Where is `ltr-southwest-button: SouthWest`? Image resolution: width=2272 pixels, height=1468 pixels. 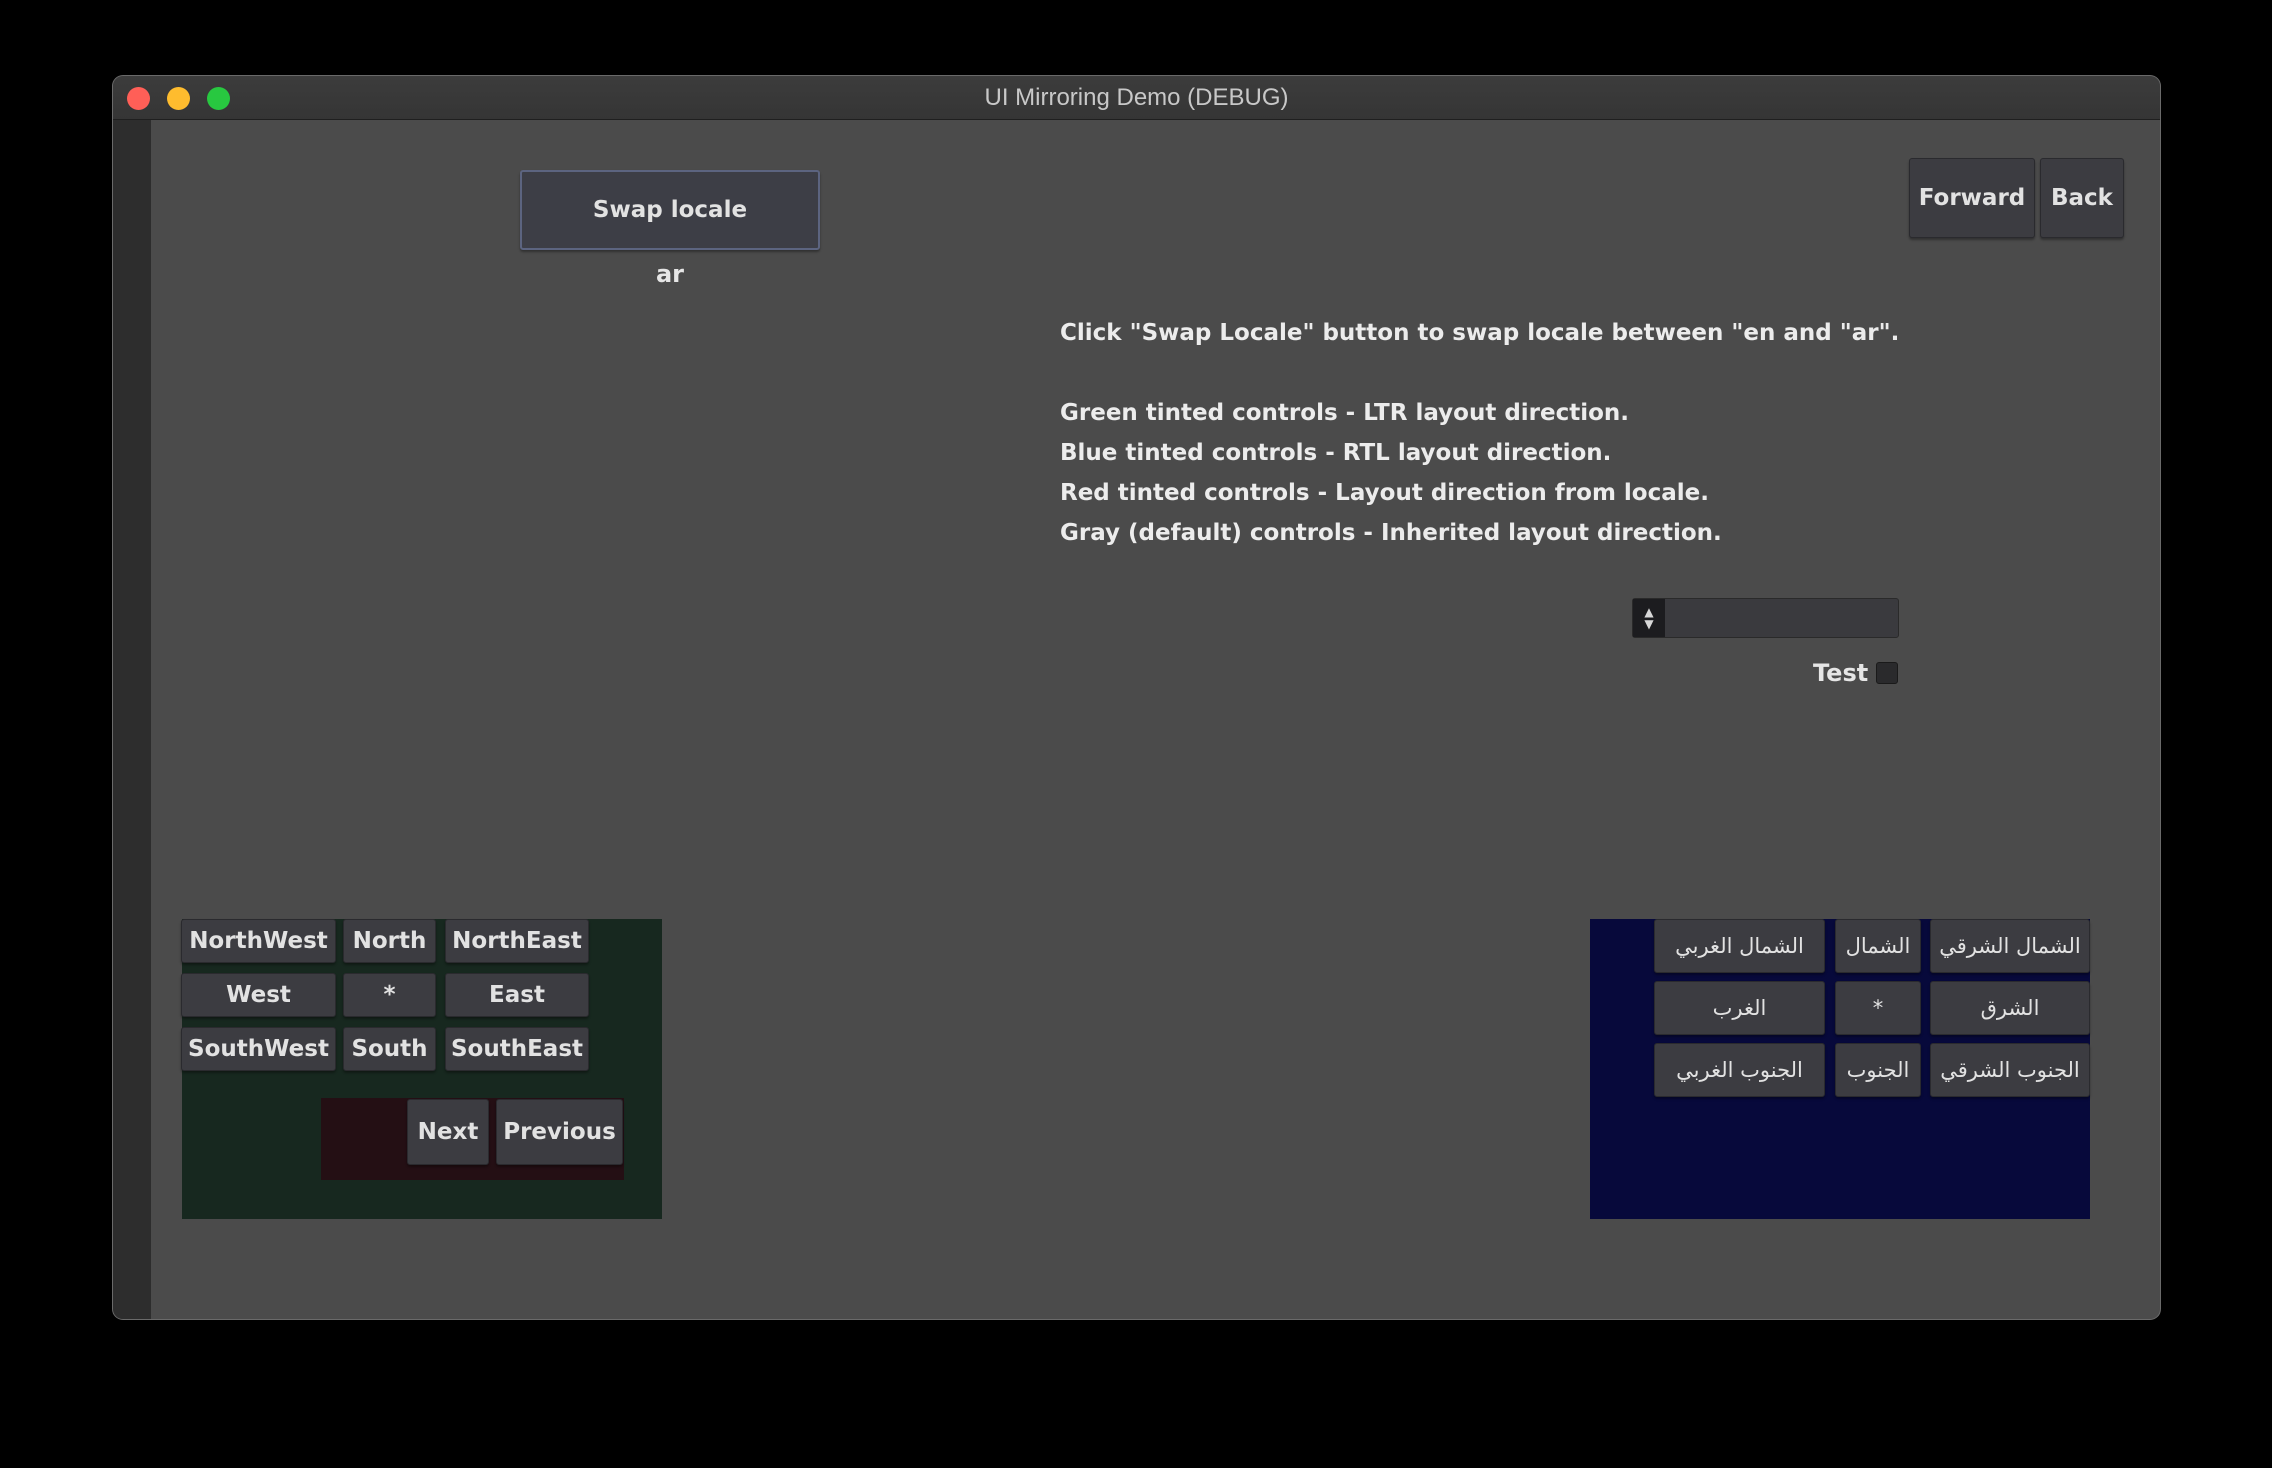
ltr-southwest-button: SouthWest is located at coordinates (258, 1049).